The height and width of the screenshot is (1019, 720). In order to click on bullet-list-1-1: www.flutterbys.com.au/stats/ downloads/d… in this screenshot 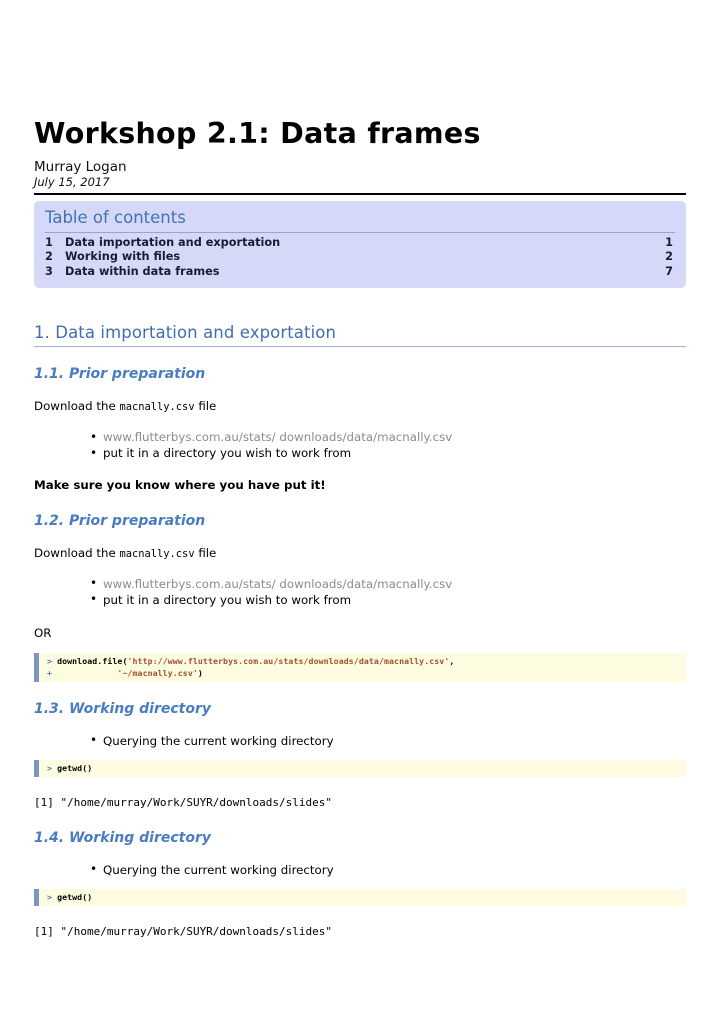, I will do `click(360, 445)`.